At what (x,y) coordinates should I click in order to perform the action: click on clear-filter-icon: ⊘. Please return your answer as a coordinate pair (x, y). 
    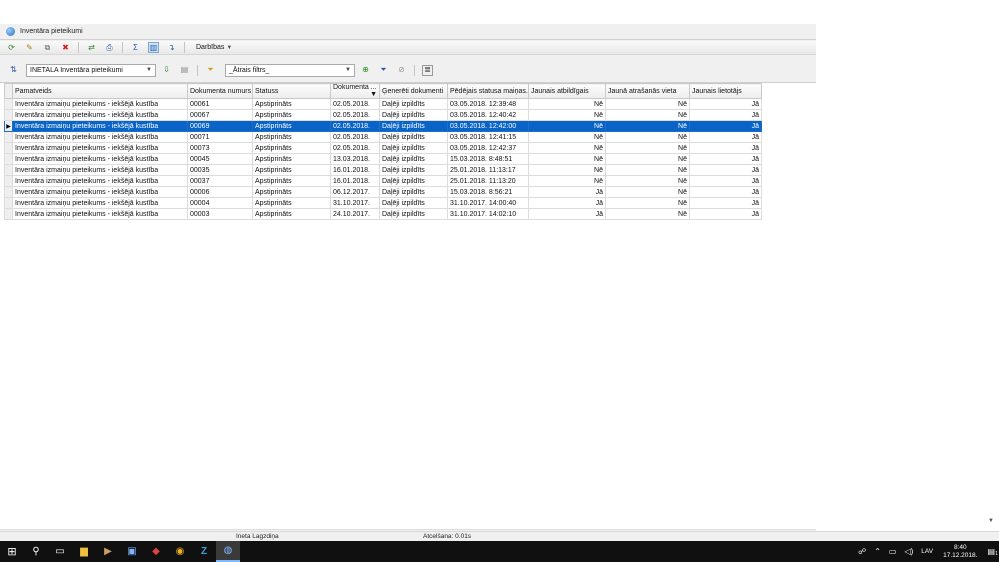
    Looking at the image, I should click on (401, 70).